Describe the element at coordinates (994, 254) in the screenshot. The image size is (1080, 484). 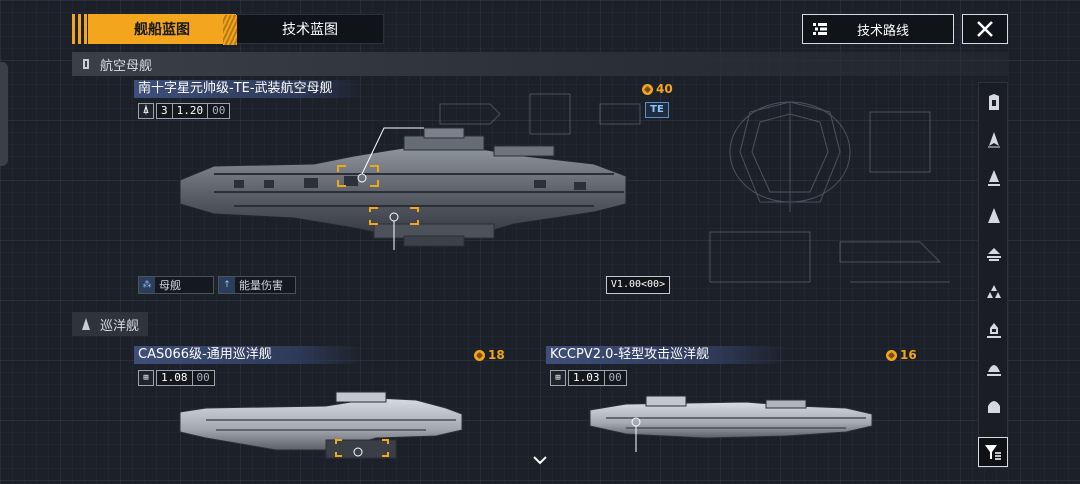
I see `battlecruiser-class-icon` at that location.